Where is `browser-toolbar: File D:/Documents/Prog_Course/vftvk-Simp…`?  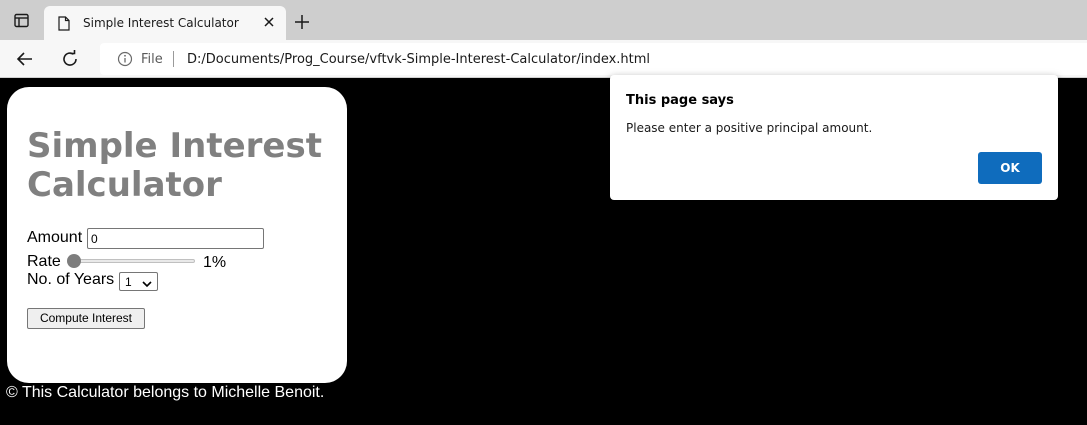 browser-toolbar: File D:/Documents/Prog_Course/vftvk-Simp… is located at coordinates (543, 59).